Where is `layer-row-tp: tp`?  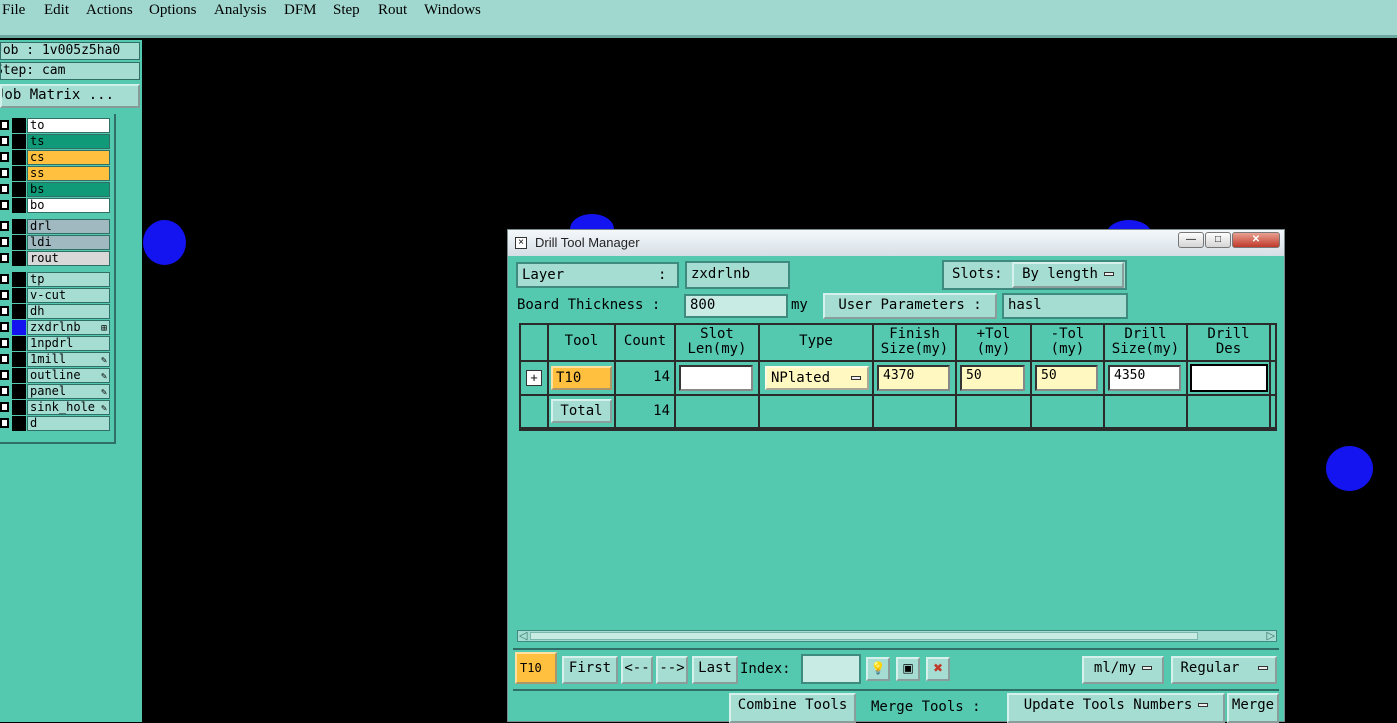
layer-row-tp: tp is located at coordinates (56, 279).